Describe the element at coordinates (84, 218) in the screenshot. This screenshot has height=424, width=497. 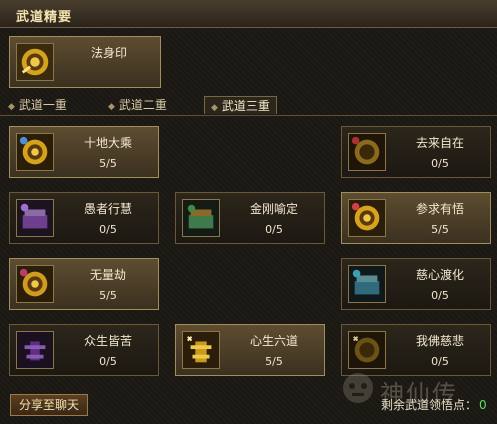
I see `skill-tile: 愚者行慧 0/5` at that location.